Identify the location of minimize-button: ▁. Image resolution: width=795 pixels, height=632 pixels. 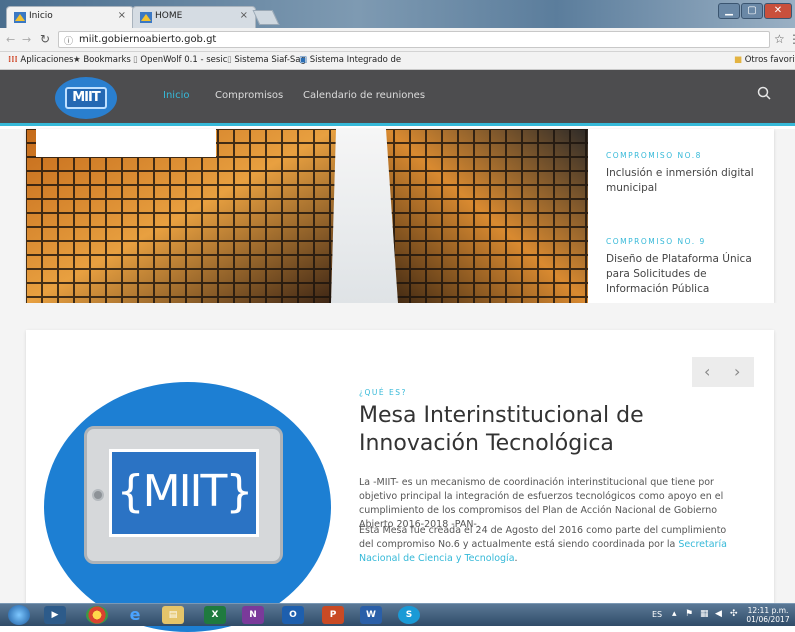
(729, 11).